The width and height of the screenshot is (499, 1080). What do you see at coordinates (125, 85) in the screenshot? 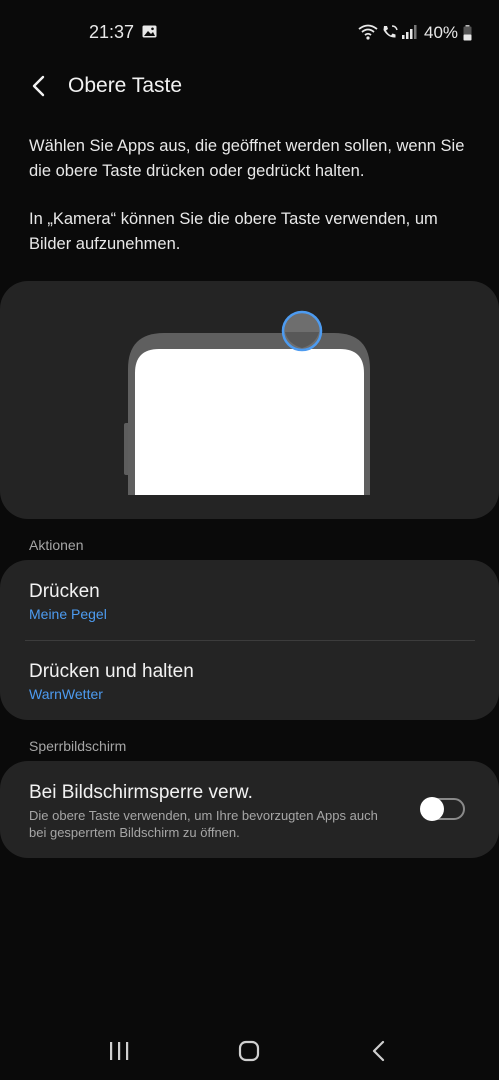
I see `page-title: Obere Taste` at bounding box center [125, 85].